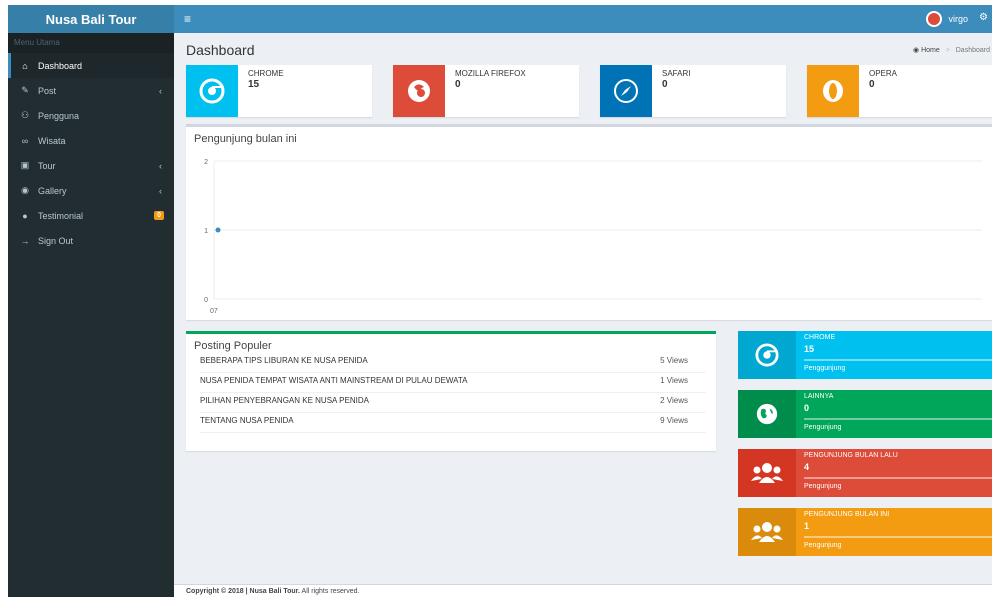 This screenshot has height=597, width=992. Describe the element at coordinates (819, 396) in the screenshot. I see `stat-title: LAINNYA` at that location.